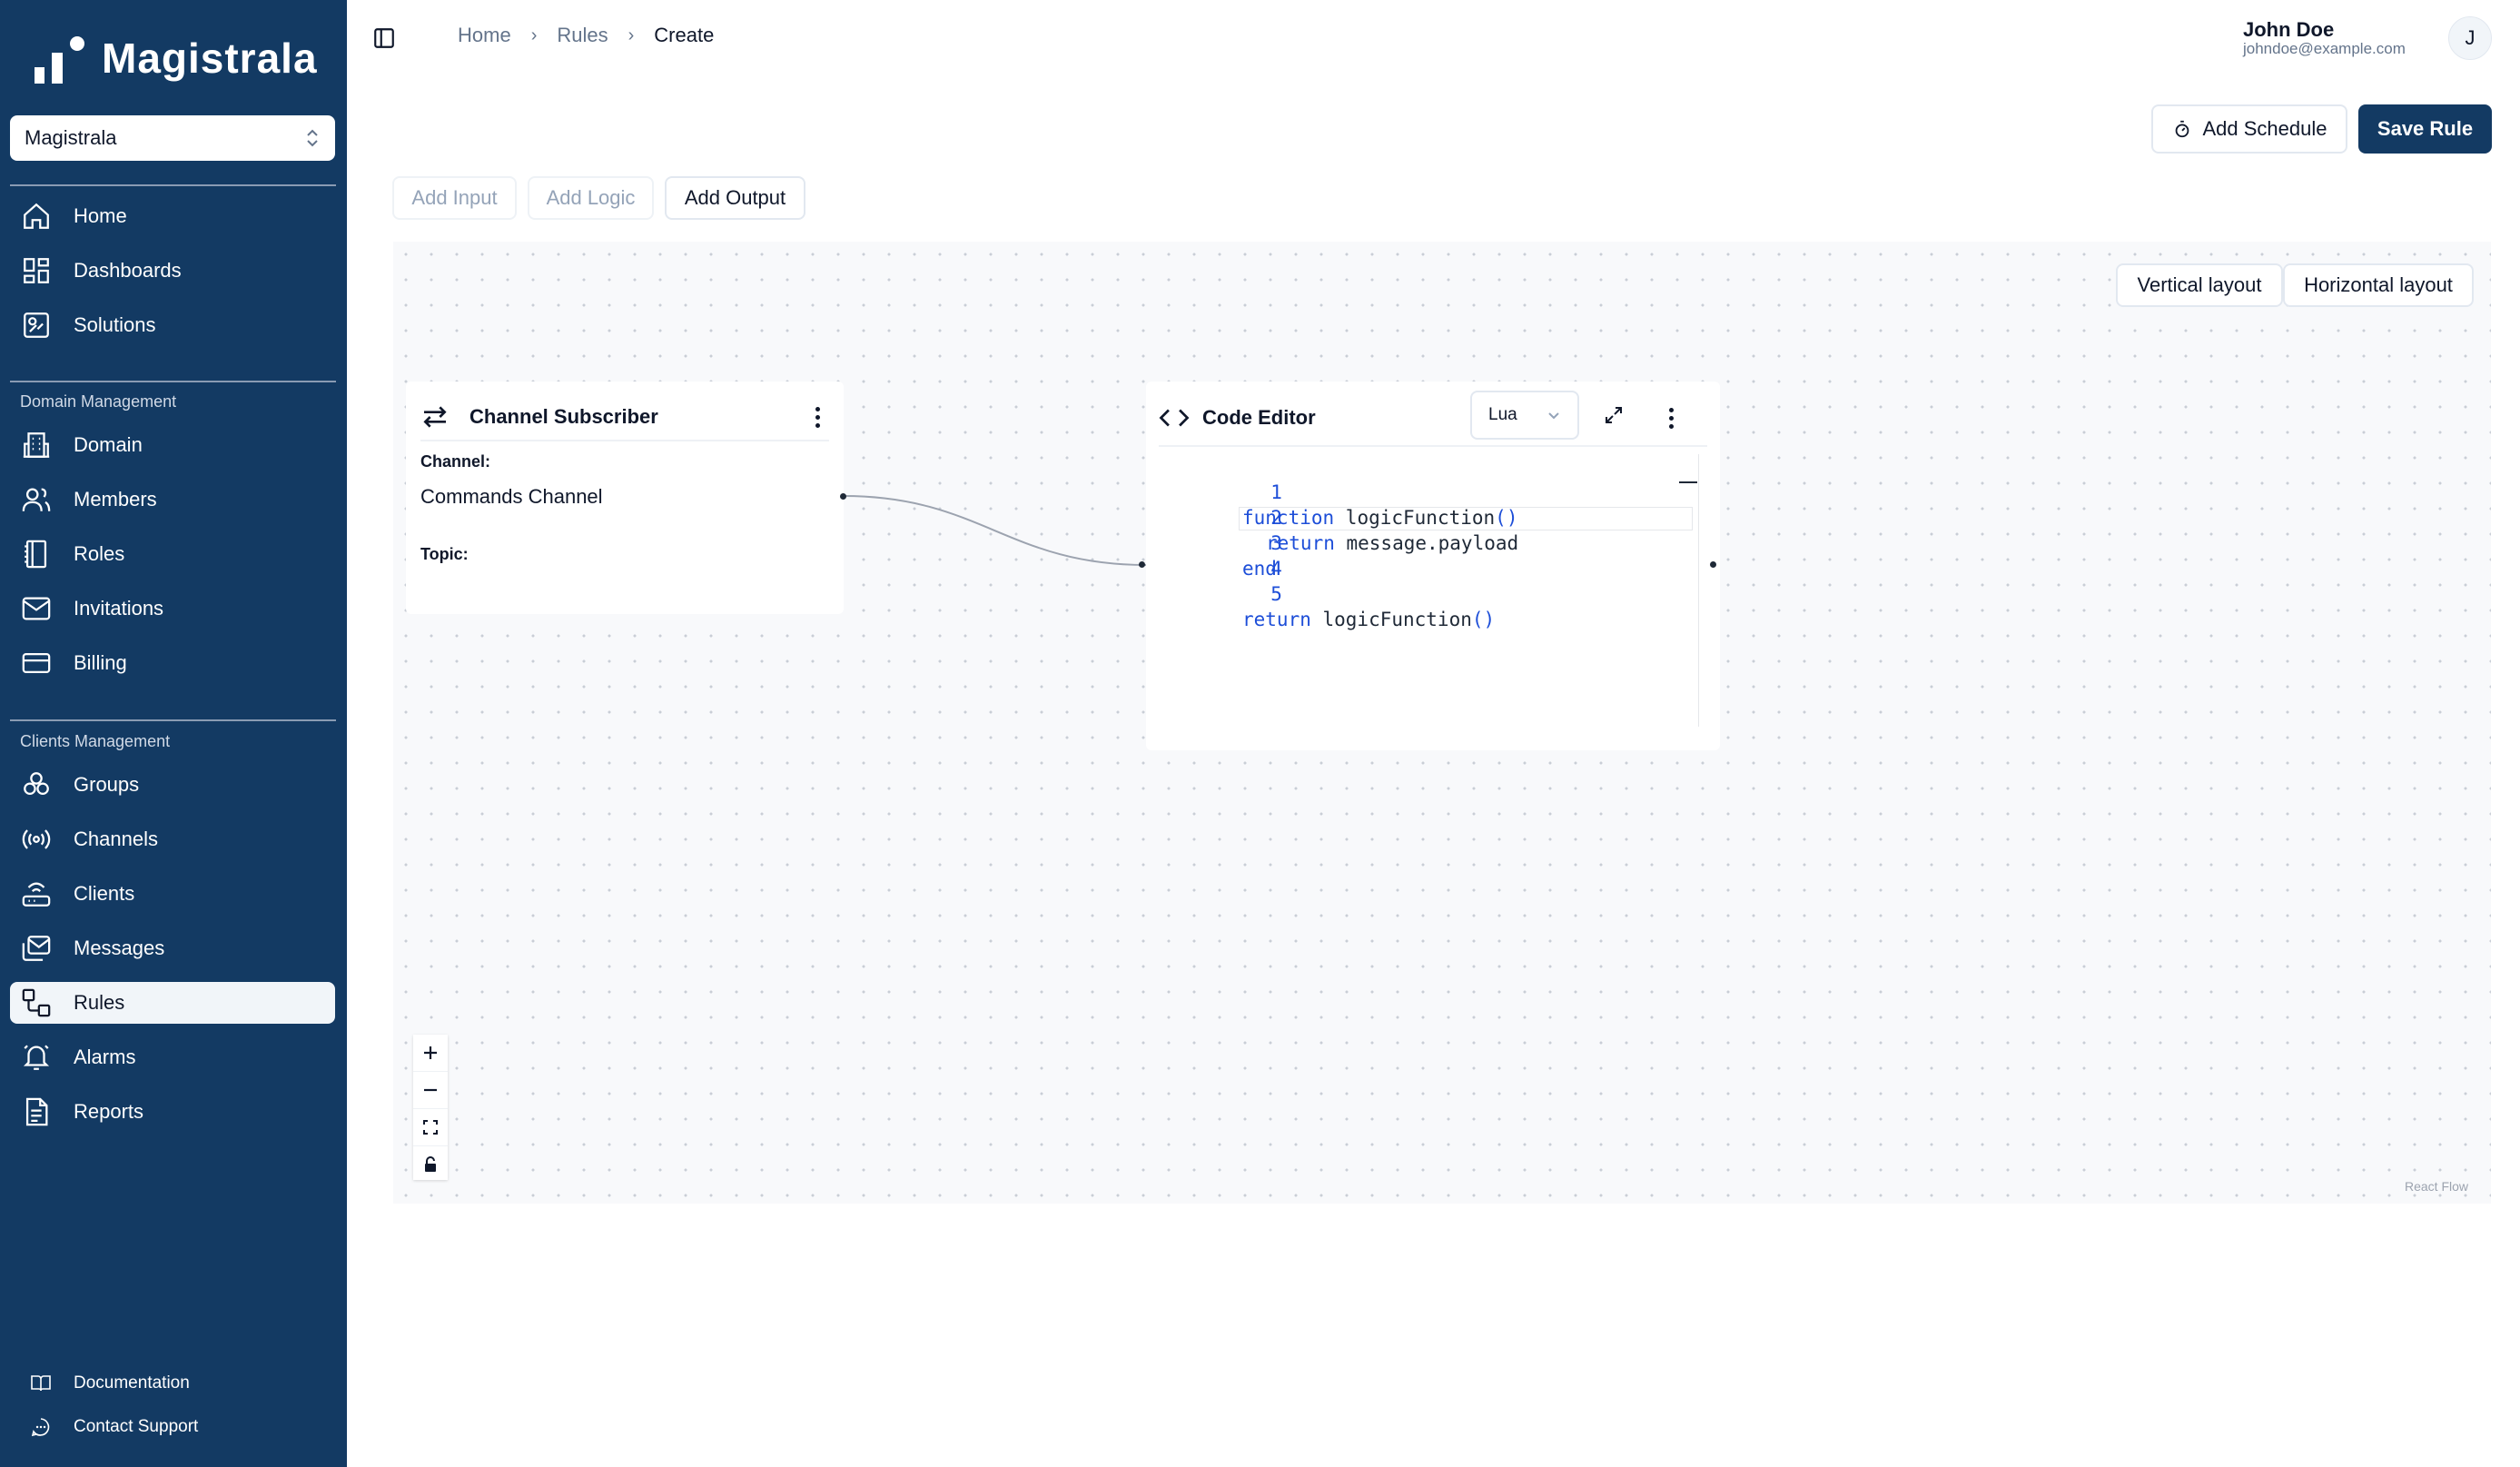 The height and width of the screenshot is (1467, 2520). I want to click on avatar: J, so click(2470, 38).